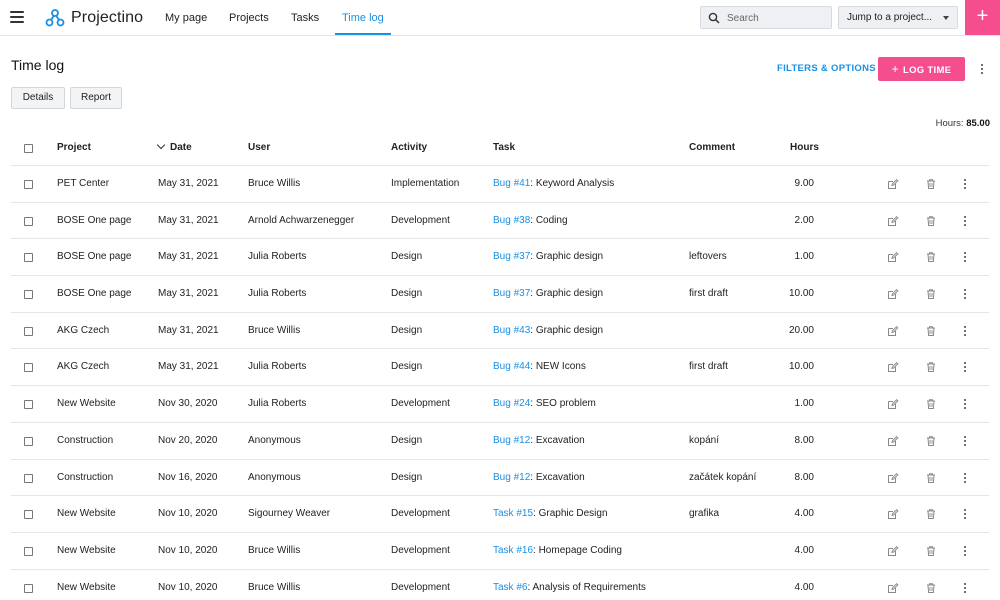 The height and width of the screenshot is (600, 1000). What do you see at coordinates (363, 17) in the screenshot?
I see `nav-time-log: Time log` at bounding box center [363, 17].